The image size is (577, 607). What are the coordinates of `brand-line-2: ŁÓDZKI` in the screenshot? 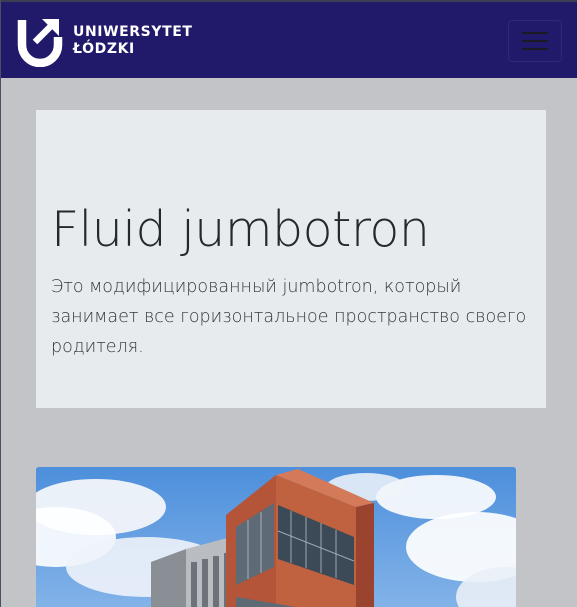 It's located at (104, 49).